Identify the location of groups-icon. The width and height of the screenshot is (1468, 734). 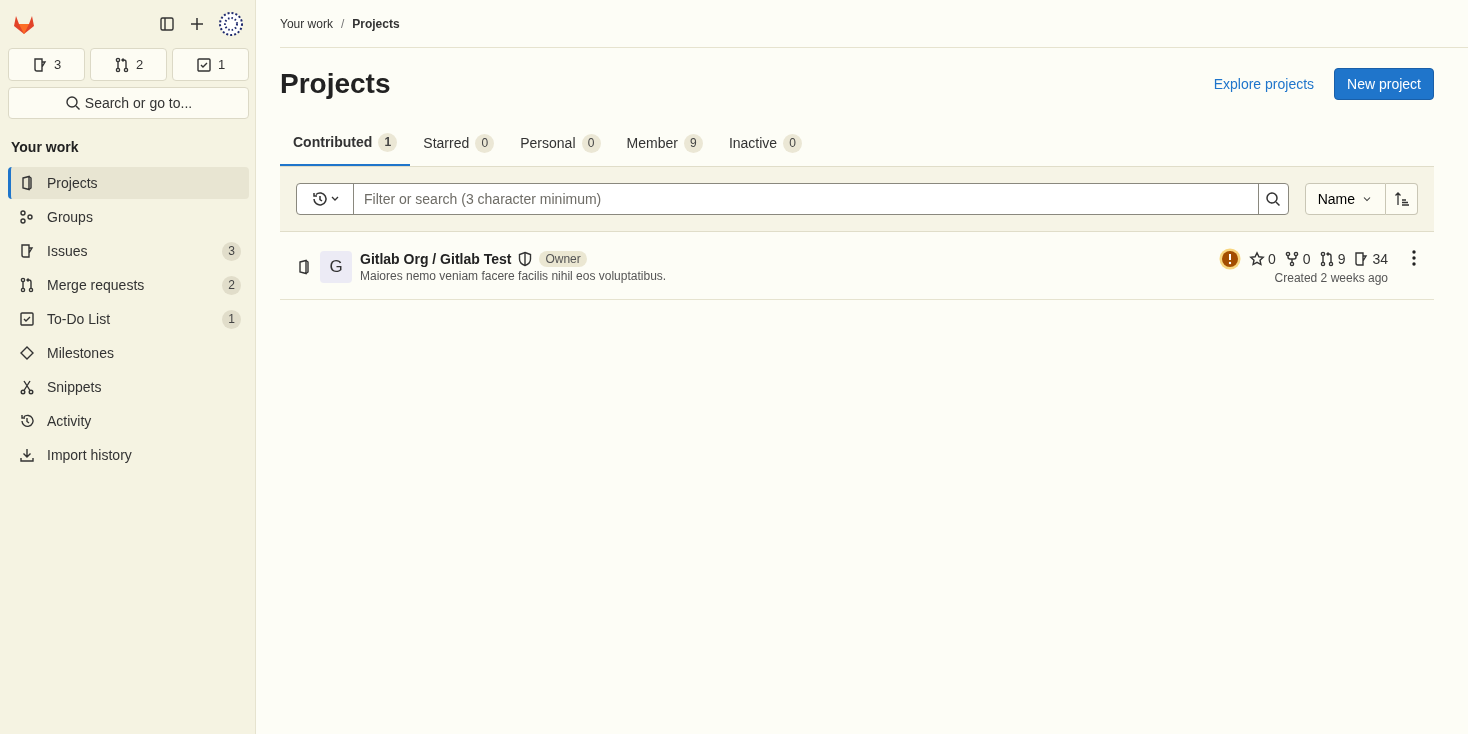
(27, 217).